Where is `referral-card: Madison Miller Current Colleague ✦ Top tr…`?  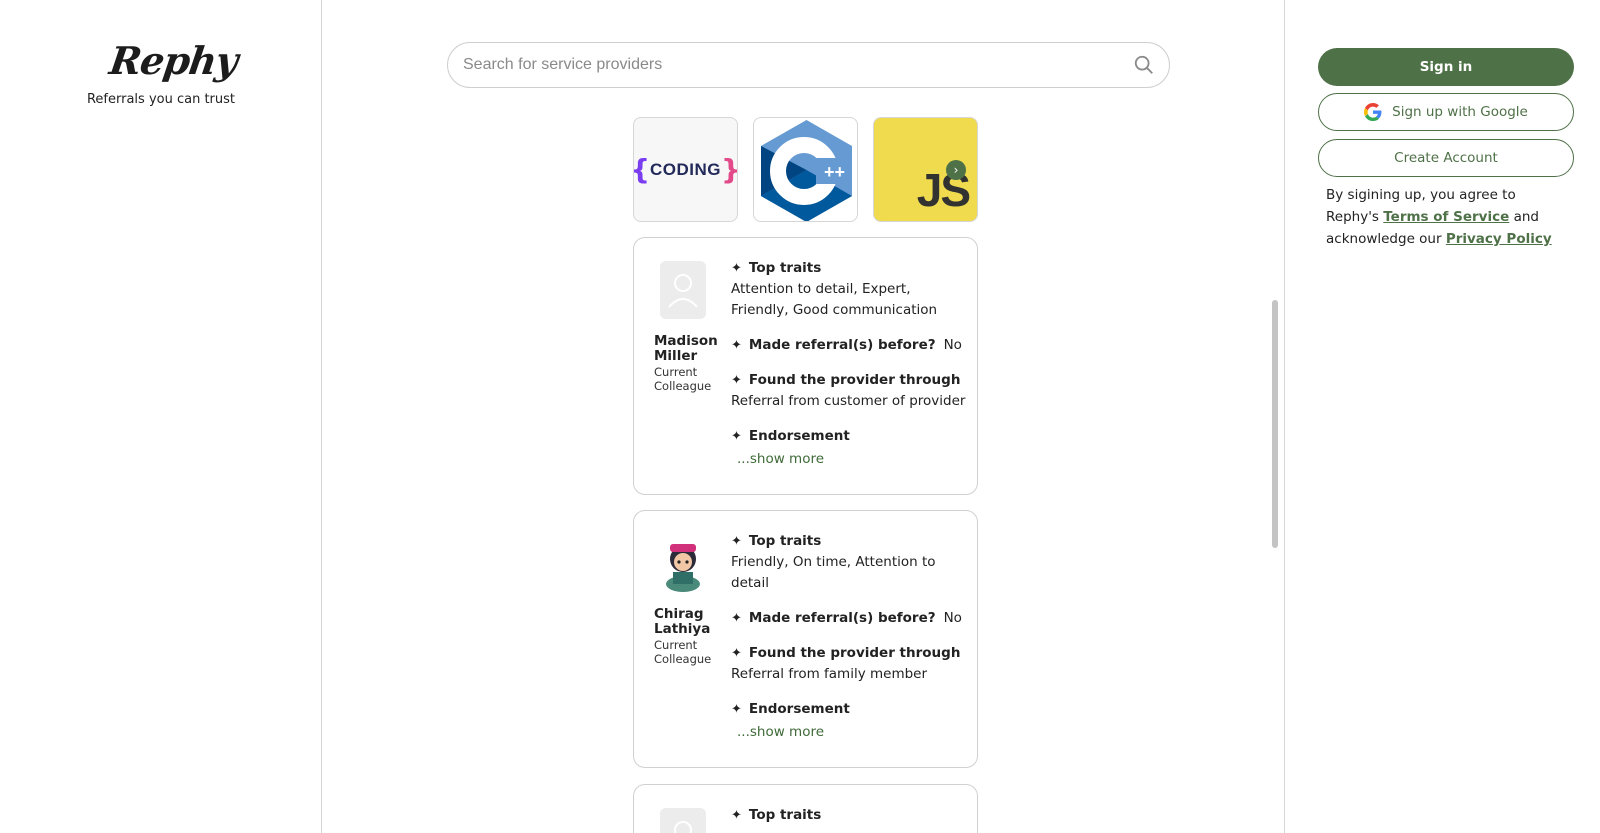 referral-card: Madison Miller Current Colleague ✦ Top tr… is located at coordinates (805, 366).